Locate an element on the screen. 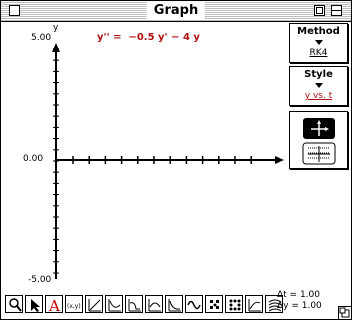 Image resolution: width=352 pixels, height=320 pixels. text-a-icon: A is located at coordinates (54, 304).